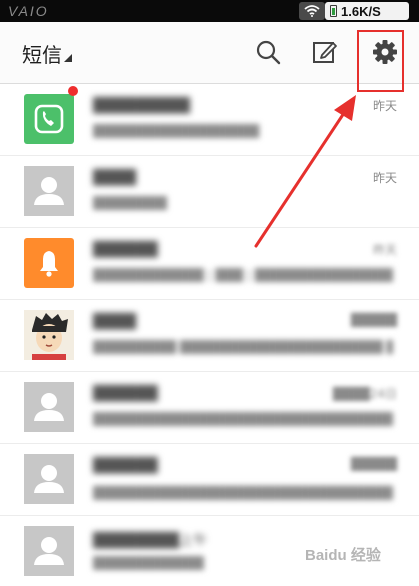 The height and width of the screenshot is (586, 419). Describe the element at coordinates (333, 11) in the screenshot. I see `battery-icon` at that location.